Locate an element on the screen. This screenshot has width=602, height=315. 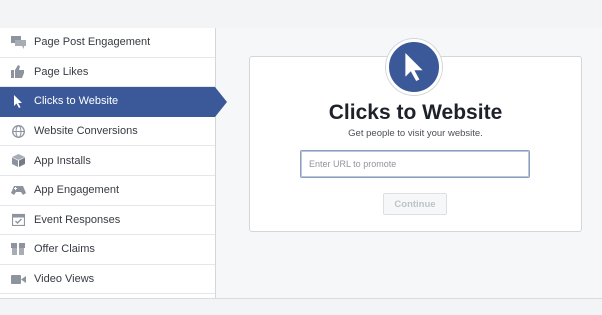
sidebar-item-label: Event Responses is located at coordinates (77, 219).